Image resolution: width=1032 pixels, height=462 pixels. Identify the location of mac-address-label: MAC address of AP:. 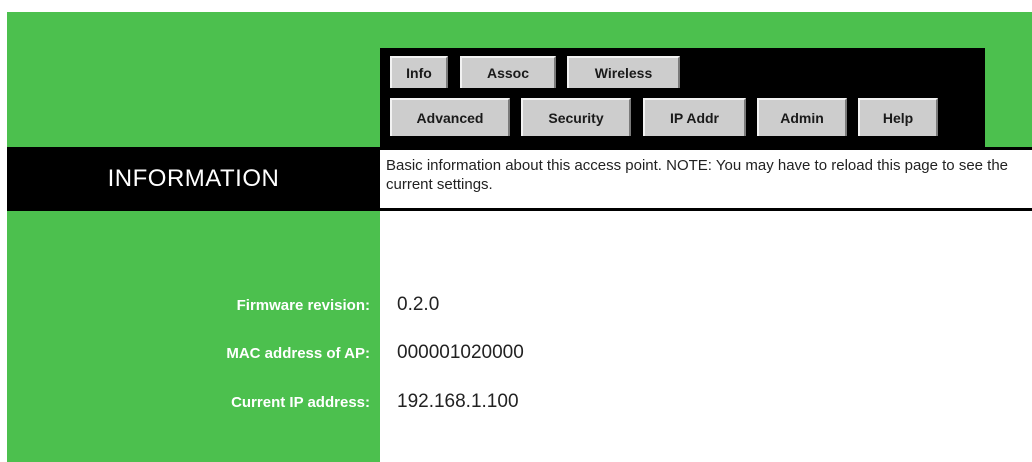
(298, 353).